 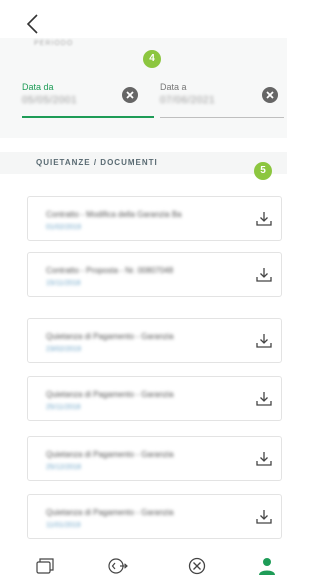 I want to click on cards-icon, so click(x=45, y=566).